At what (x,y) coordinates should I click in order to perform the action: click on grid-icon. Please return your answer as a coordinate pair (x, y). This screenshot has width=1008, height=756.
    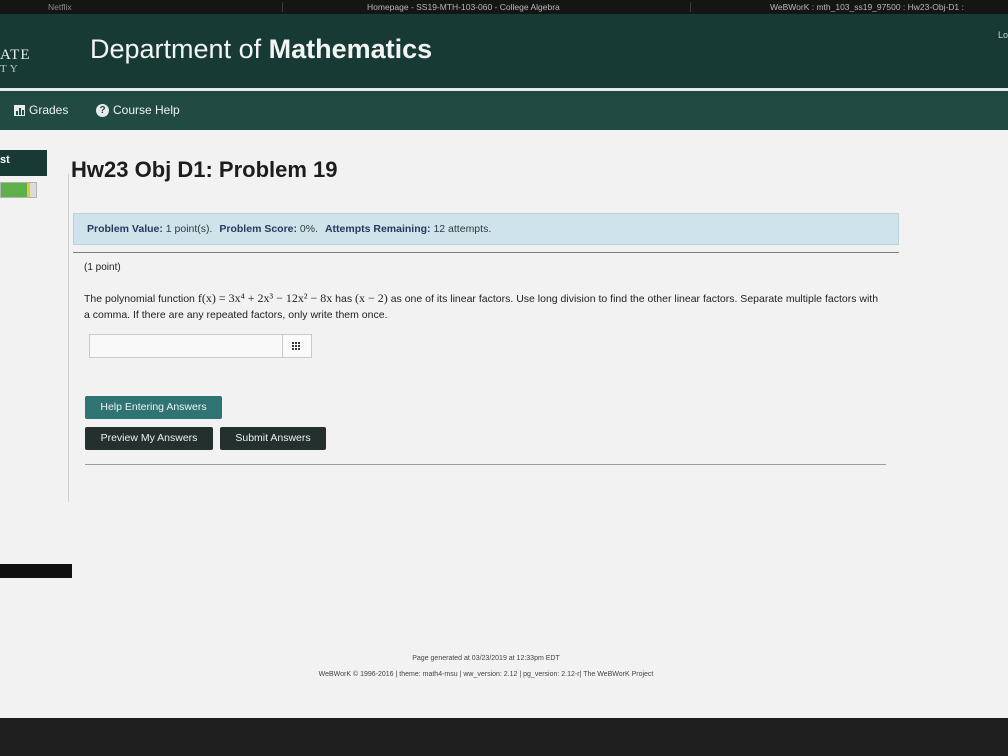
    Looking at the image, I should click on (297, 346).